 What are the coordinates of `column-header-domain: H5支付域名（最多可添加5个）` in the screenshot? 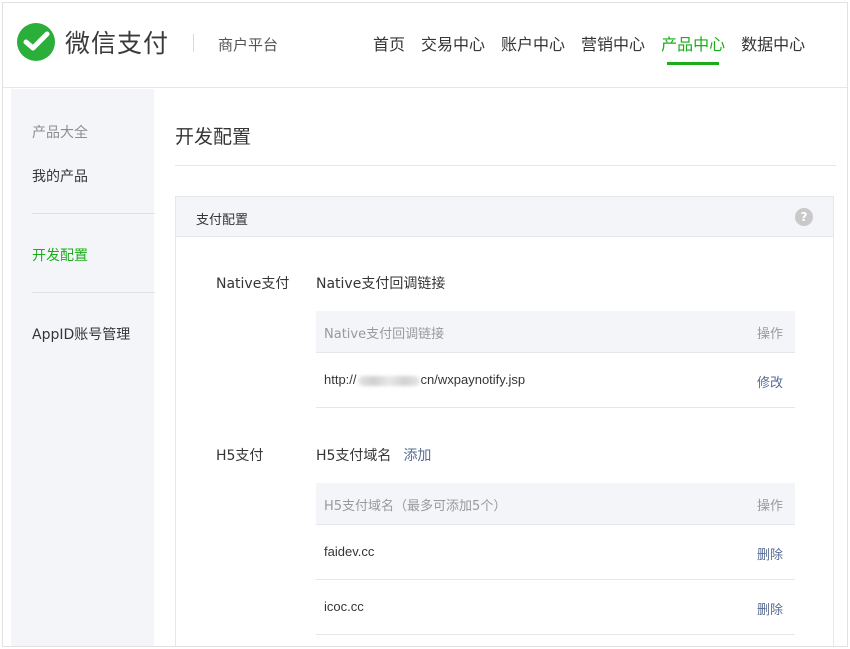 It's located at (415, 506).